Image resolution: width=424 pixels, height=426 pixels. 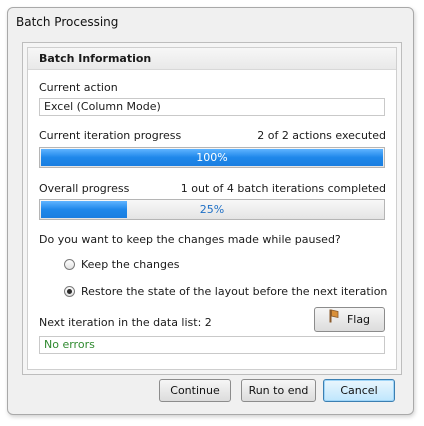 What do you see at coordinates (84, 188) in the screenshot?
I see `overall-progress-label: Overall progress` at bounding box center [84, 188].